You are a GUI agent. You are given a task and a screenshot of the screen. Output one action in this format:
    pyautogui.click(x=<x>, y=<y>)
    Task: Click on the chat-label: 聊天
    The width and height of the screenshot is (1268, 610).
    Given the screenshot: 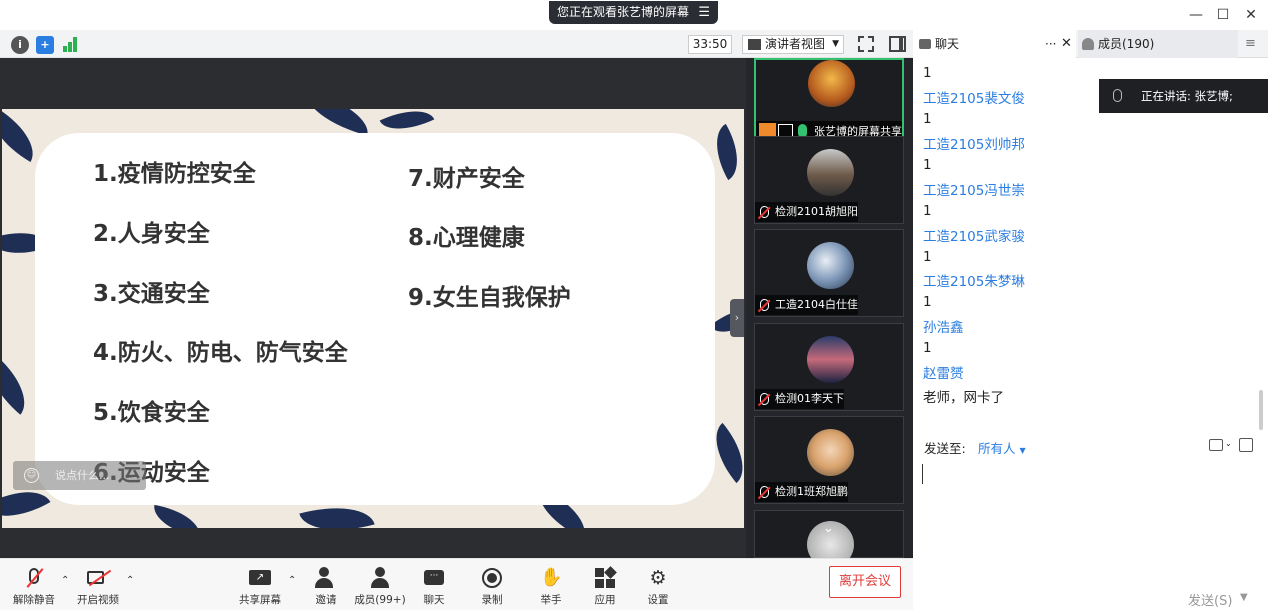 What is the action you would take?
    pyautogui.click(x=434, y=600)
    